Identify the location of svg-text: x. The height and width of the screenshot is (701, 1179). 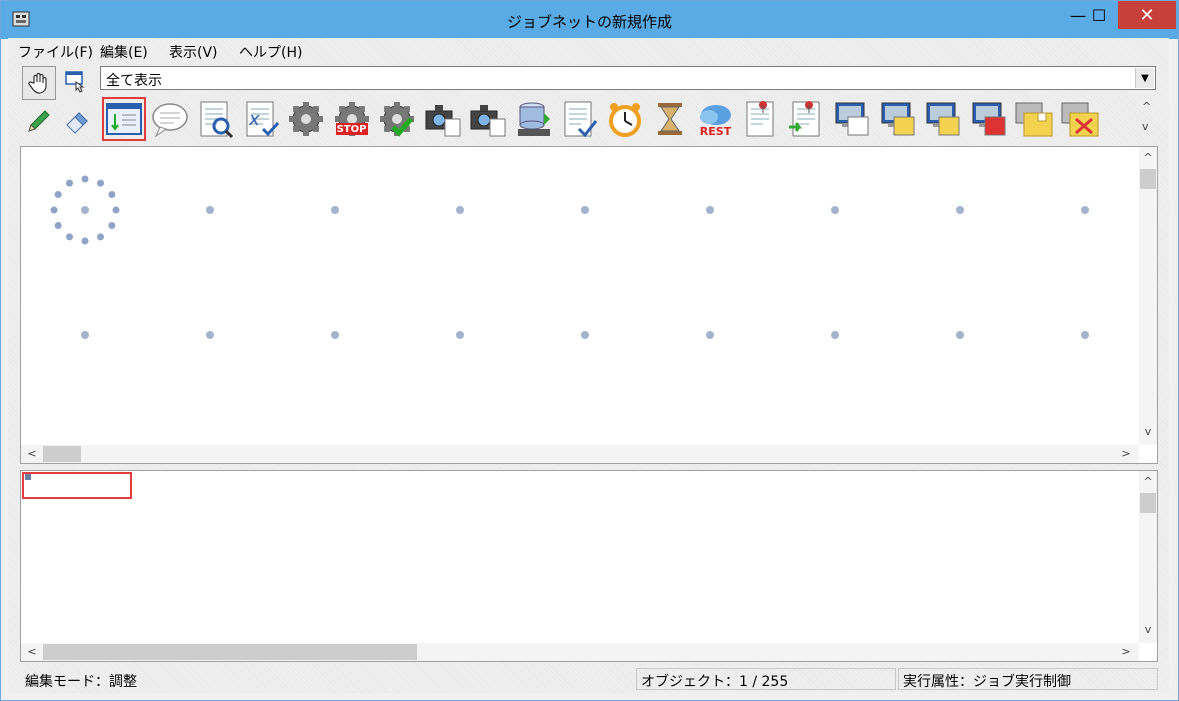
(254, 119).